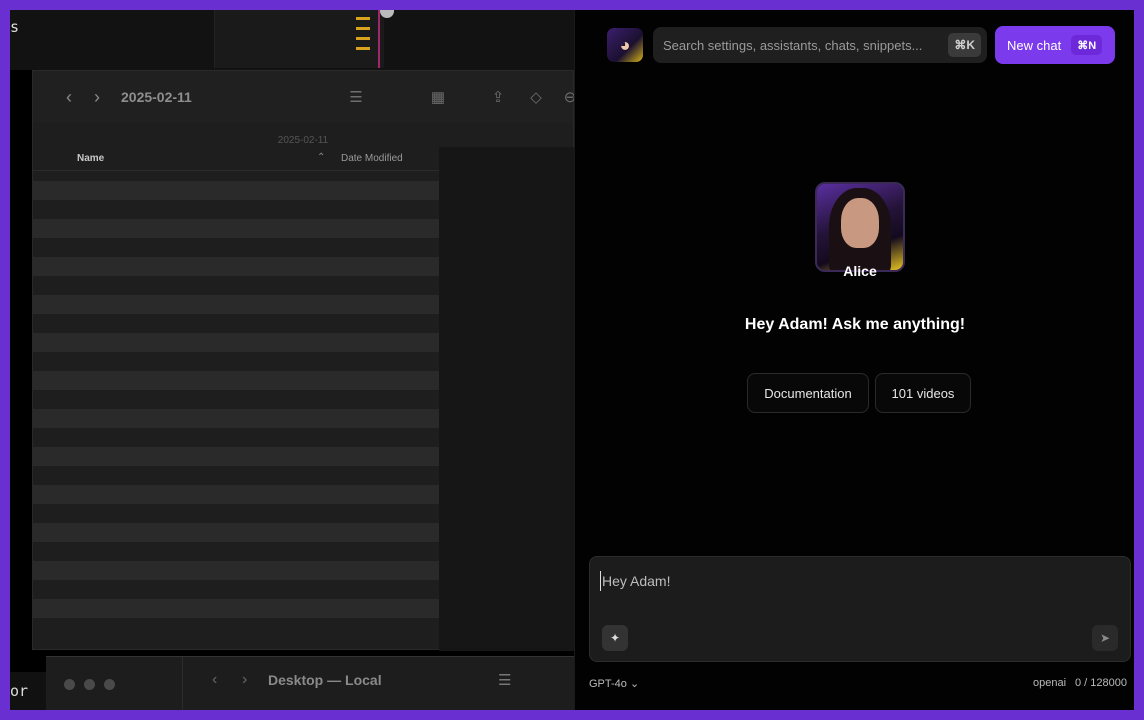  Describe the element at coordinates (292, 40) in the screenshot. I see `background-app-bar: s` at that location.